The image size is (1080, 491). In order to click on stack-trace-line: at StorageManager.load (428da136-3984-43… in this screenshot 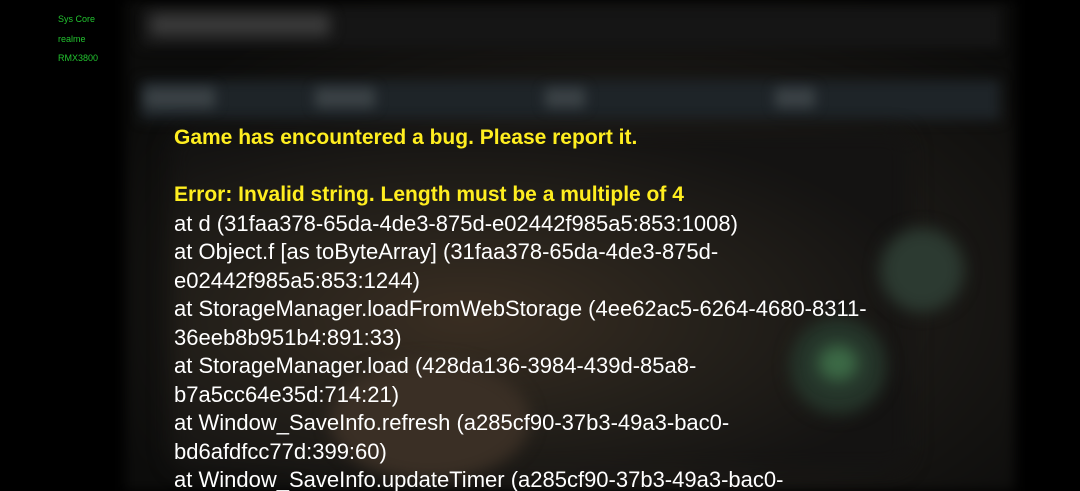, I will do `click(435, 365)`.